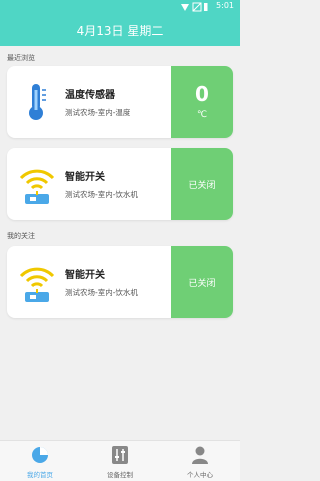 Image resolution: width=320 pixels, height=481 pixels. I want to click on page-title: 4月13日 星期二, so click(120, 31).